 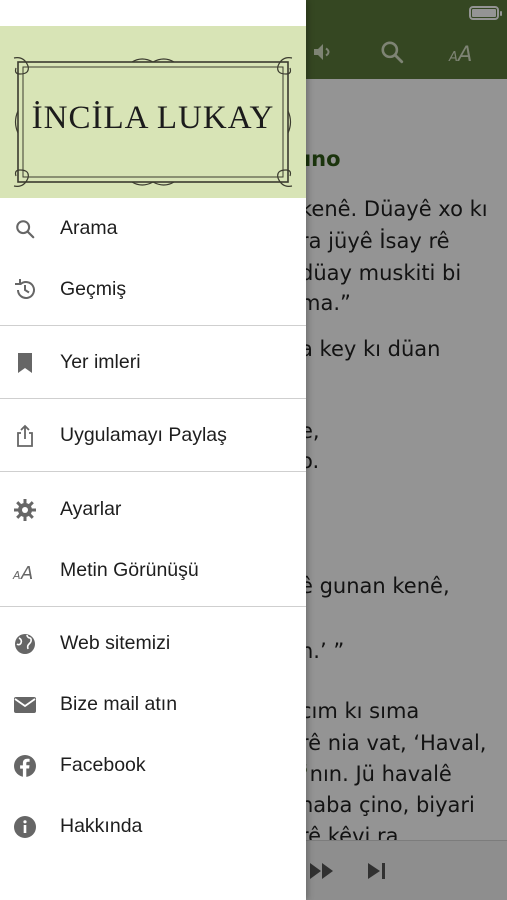 I want to click on settings-icon, so click(x=25, y=510).